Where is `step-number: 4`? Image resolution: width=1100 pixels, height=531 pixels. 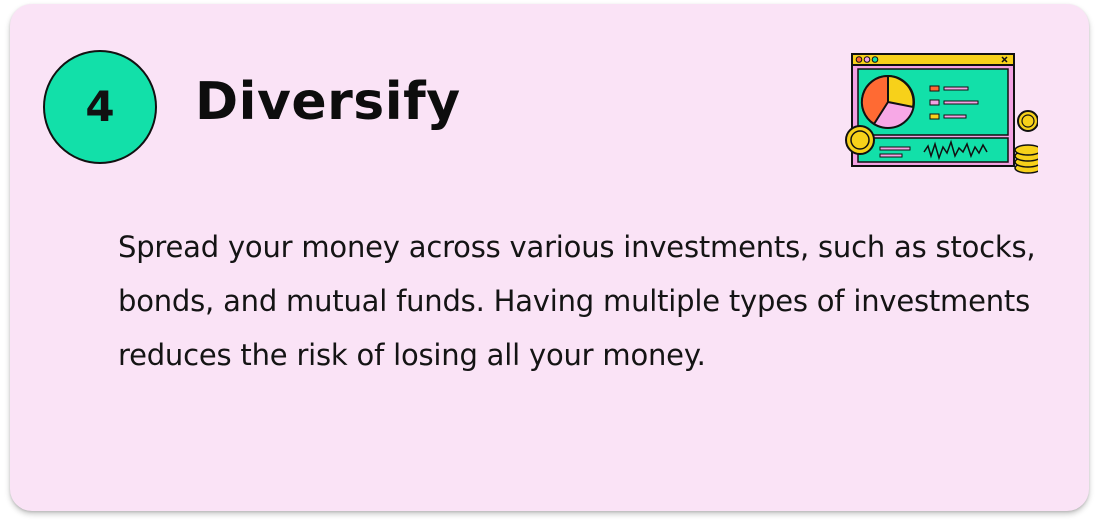
step-number: 4 is located at coordinates (100, 106).